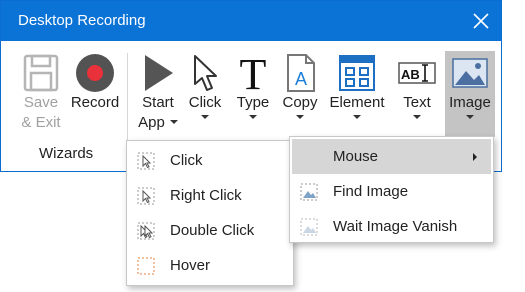 The height and width of the screenshot is (292, 525). Describe the element at coordinates (356, 156) in the screenshot. I see `menu-item-label: Mouse` at that location.